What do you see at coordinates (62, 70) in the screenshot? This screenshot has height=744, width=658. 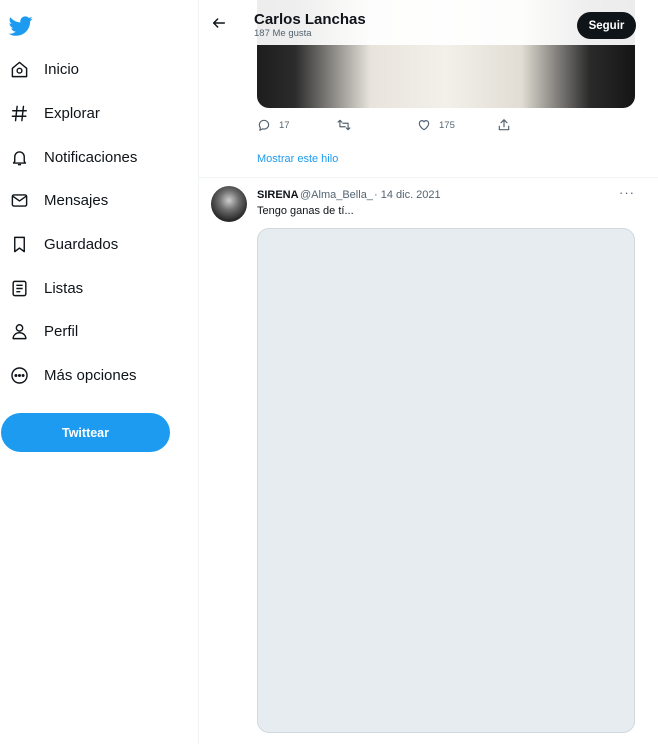 I see `nav-label: Inicio` at bounding box center [62, 70].